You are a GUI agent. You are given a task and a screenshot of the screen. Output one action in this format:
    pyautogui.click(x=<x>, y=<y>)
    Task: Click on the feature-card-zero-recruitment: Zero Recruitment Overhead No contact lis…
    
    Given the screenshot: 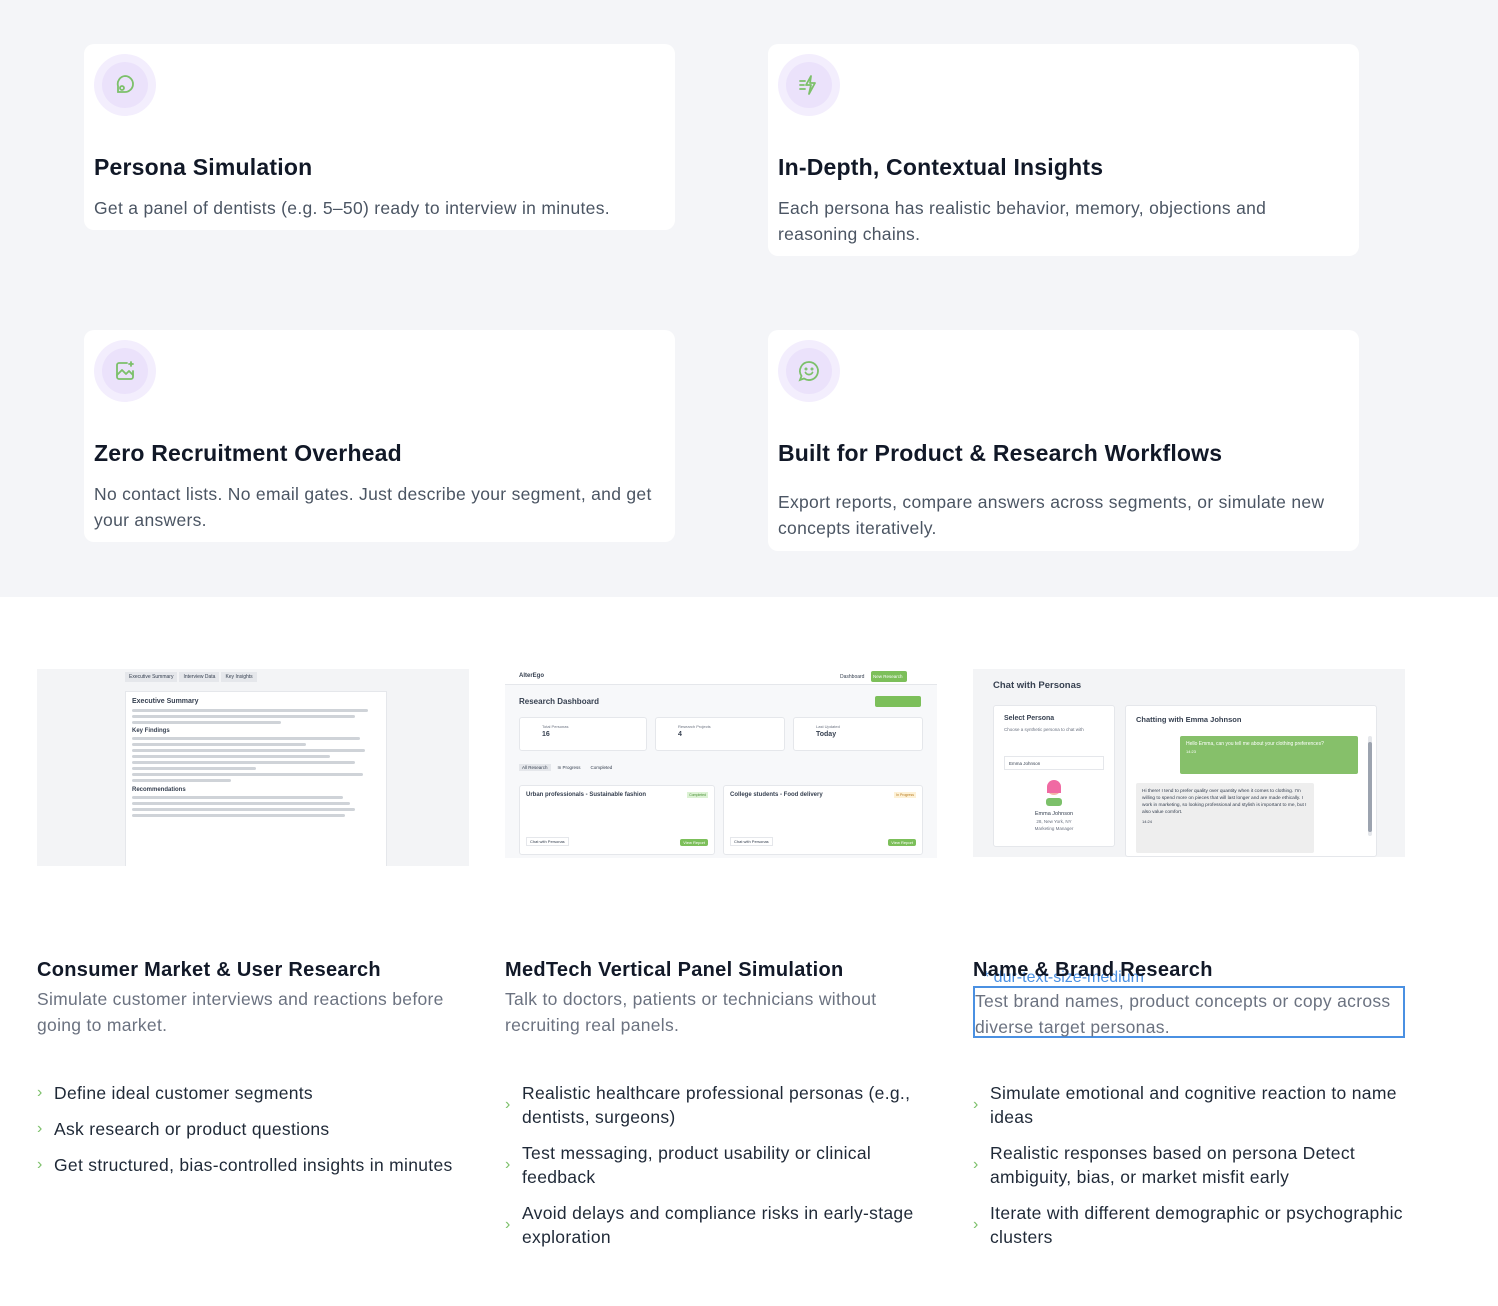 What is the action you would take?
    pyautogui.click(x=379, y=436)
    